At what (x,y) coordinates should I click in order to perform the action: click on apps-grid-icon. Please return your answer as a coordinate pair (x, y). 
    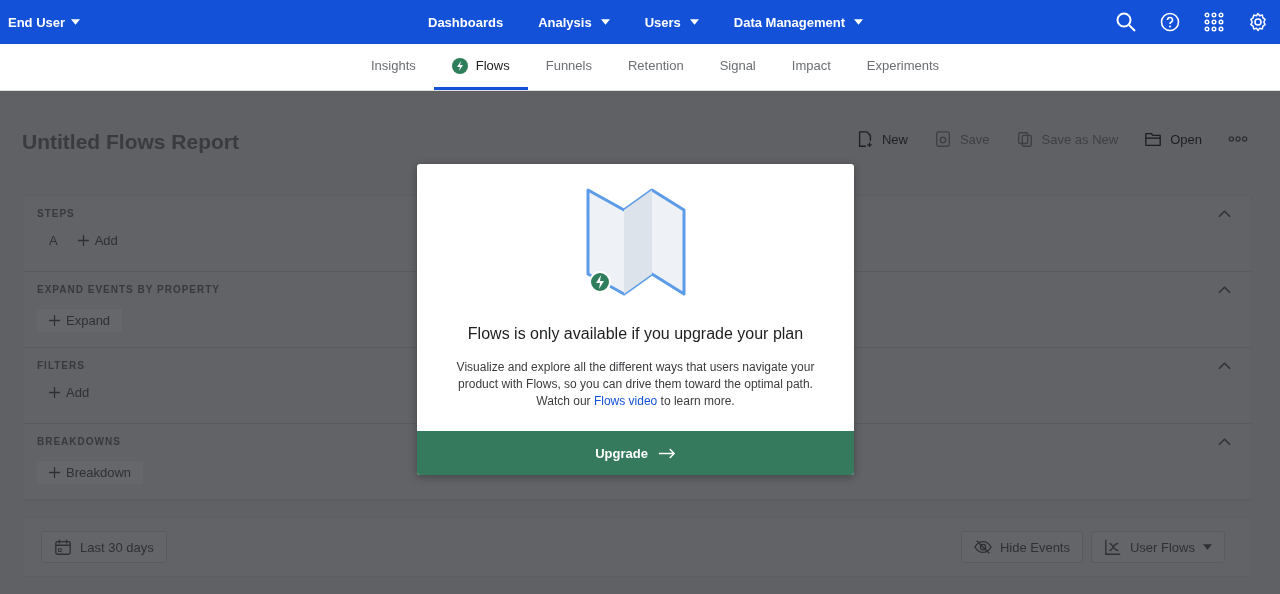
    Looking at the image, I should click on (1214, 22).